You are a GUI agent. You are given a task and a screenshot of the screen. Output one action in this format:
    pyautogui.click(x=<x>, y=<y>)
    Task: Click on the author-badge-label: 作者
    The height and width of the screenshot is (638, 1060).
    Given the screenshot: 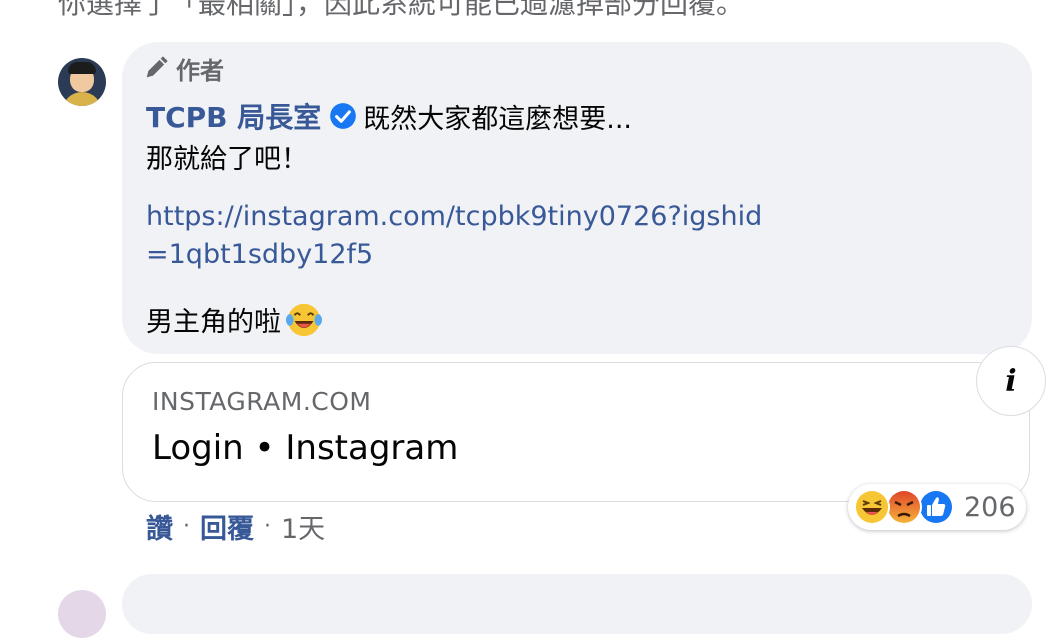 What is the action you would take?
    pyautogui.click(x=200, y=70)
    